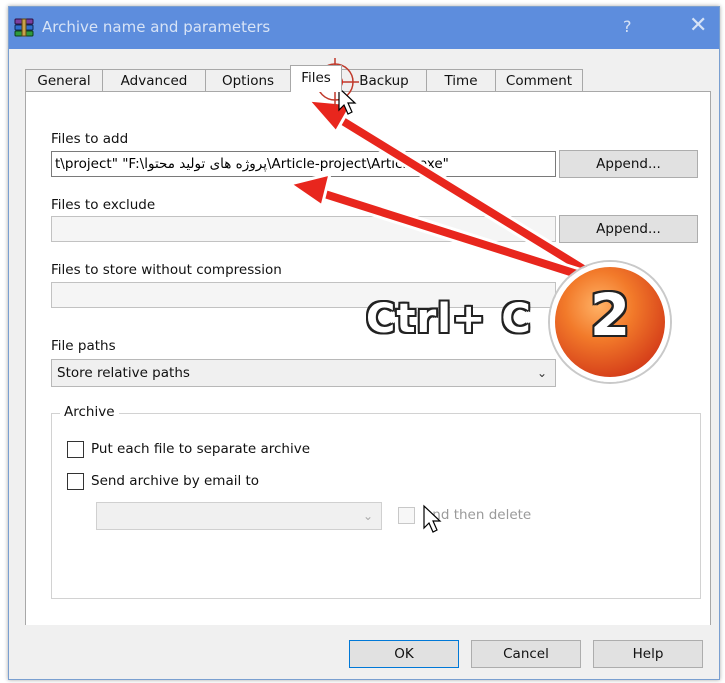 The width and height of the screenshot is (725, 683). What do you see at coordinates (404, 654) in the screenshot?
I see `ok-button: OK` at bounding box center [404, 654].